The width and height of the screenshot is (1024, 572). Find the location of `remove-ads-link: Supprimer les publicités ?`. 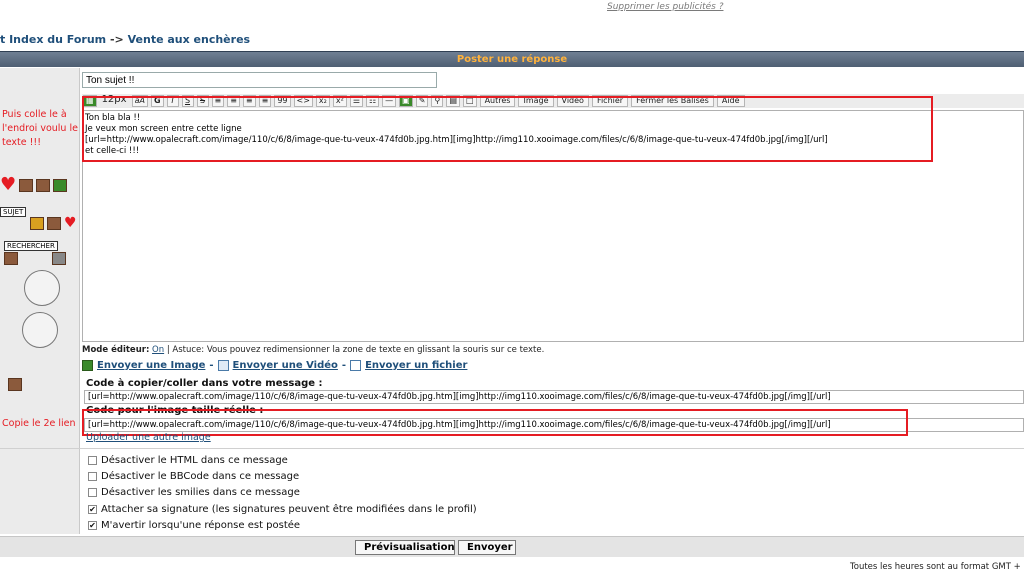

remove-ads-link: Supprimer les publicités ? is located at coordinates (665, 7).